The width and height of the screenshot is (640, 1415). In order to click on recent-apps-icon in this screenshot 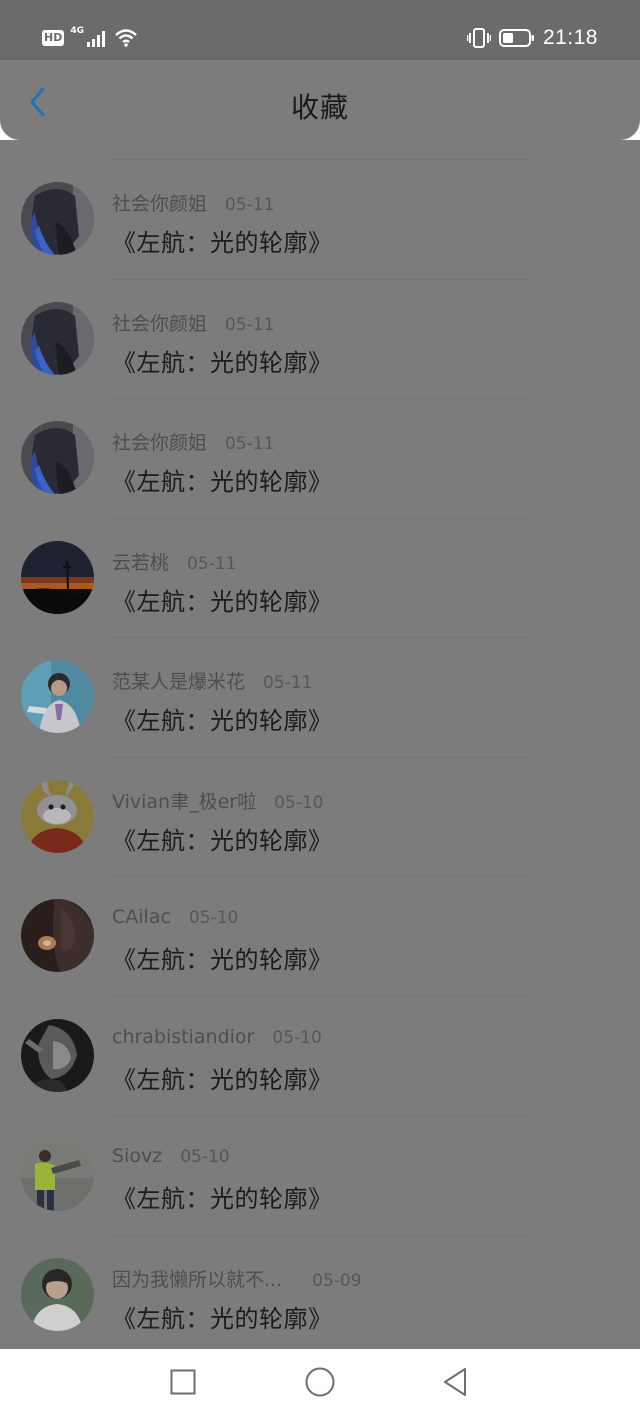, I will do `click(183, 1382)`.